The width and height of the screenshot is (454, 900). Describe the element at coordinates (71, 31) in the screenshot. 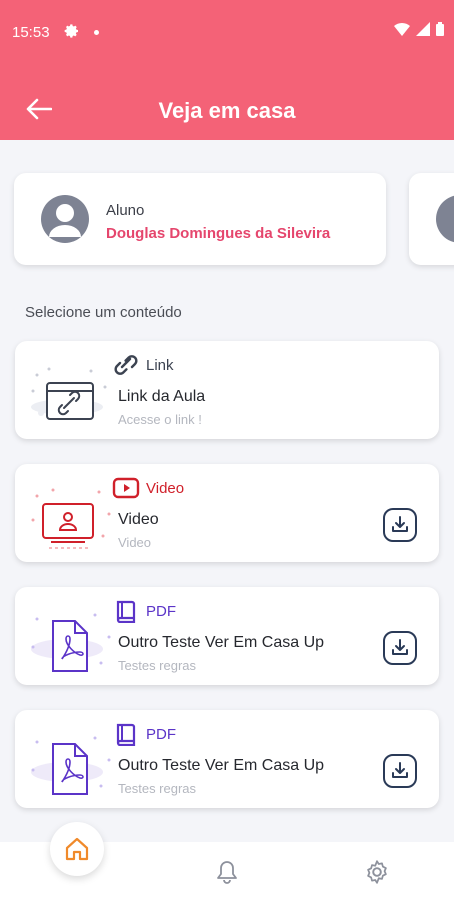

I see `settings-status-icon` at that location.